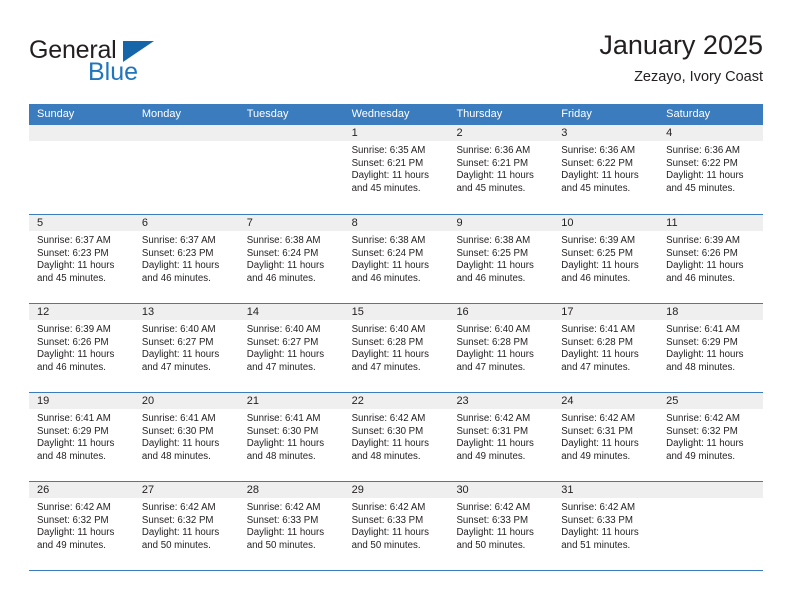  I want to click on sunset-text: Sunset: 6:28 PM, so click(492, 342).